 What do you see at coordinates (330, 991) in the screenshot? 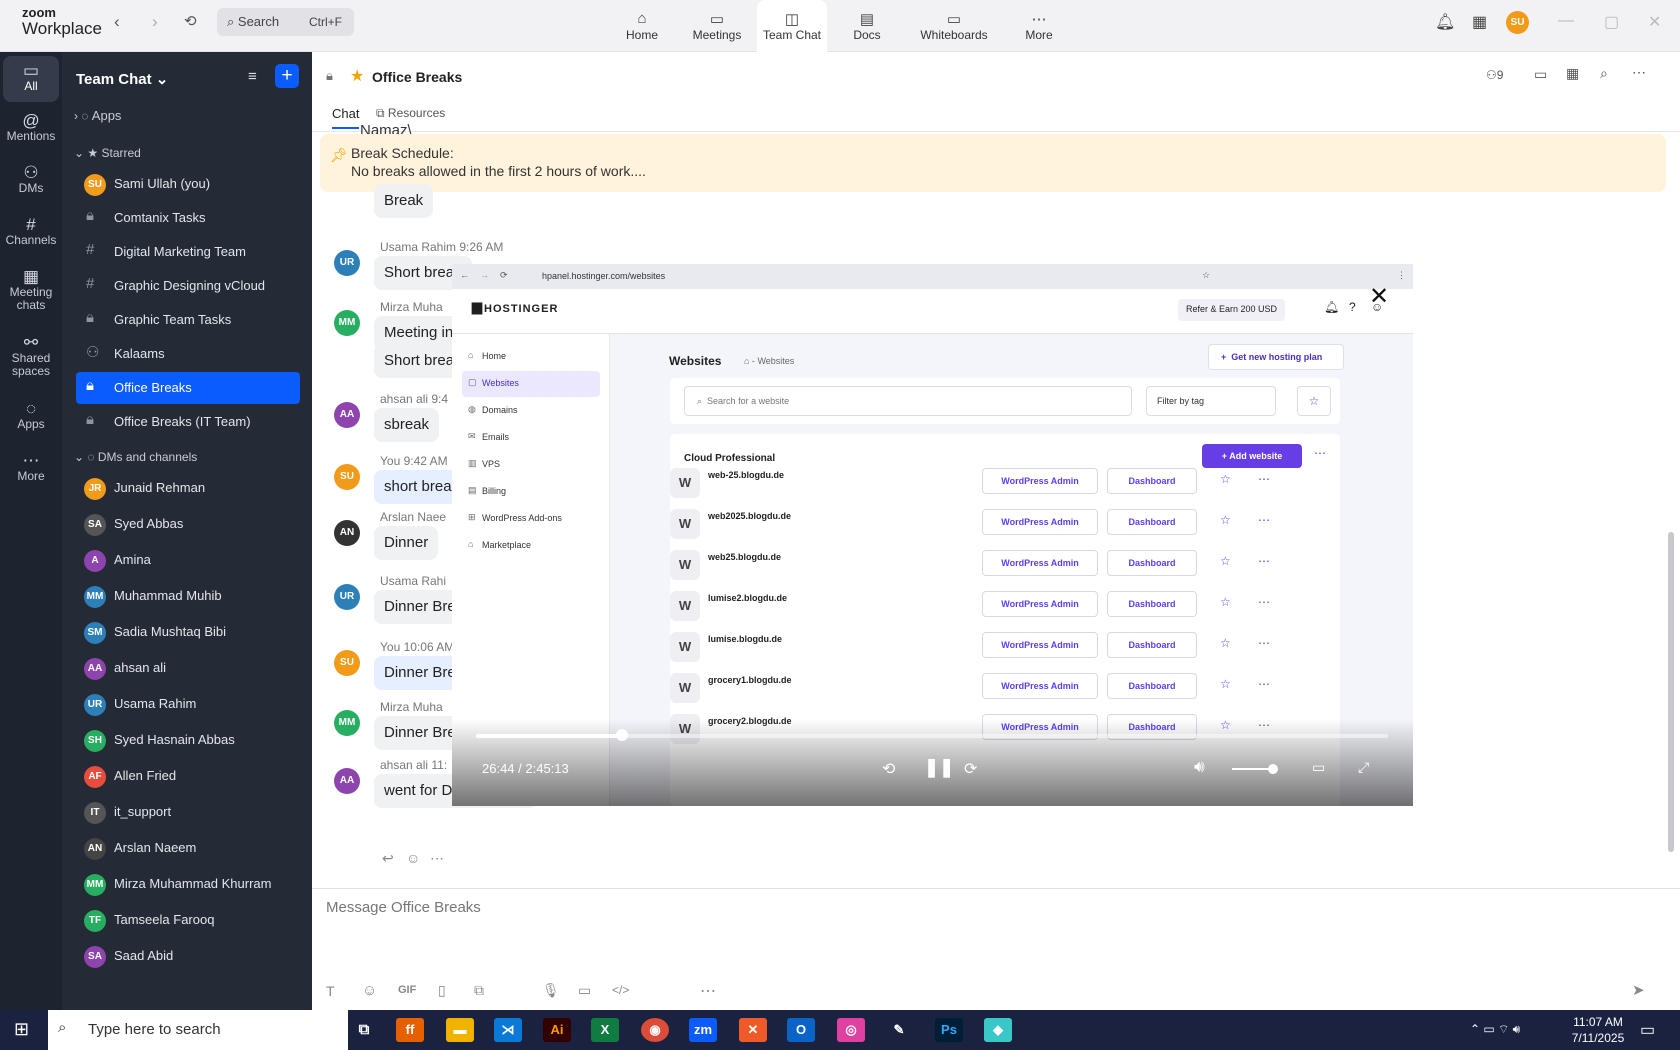
I see `format-text-icon: T` at bounding box center [330, 991].